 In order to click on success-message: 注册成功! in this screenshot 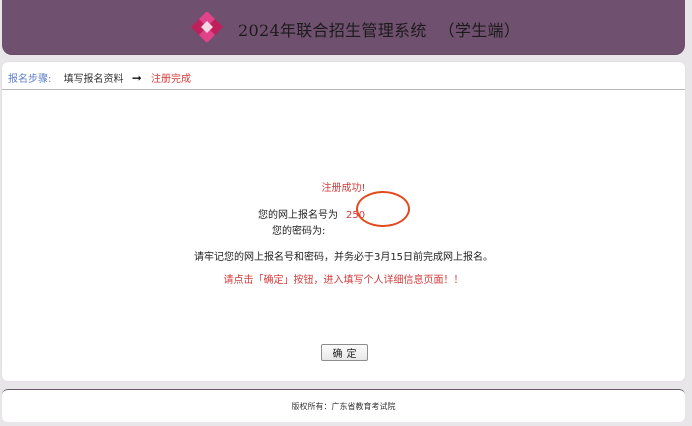, I will do `click(343, 188)`.